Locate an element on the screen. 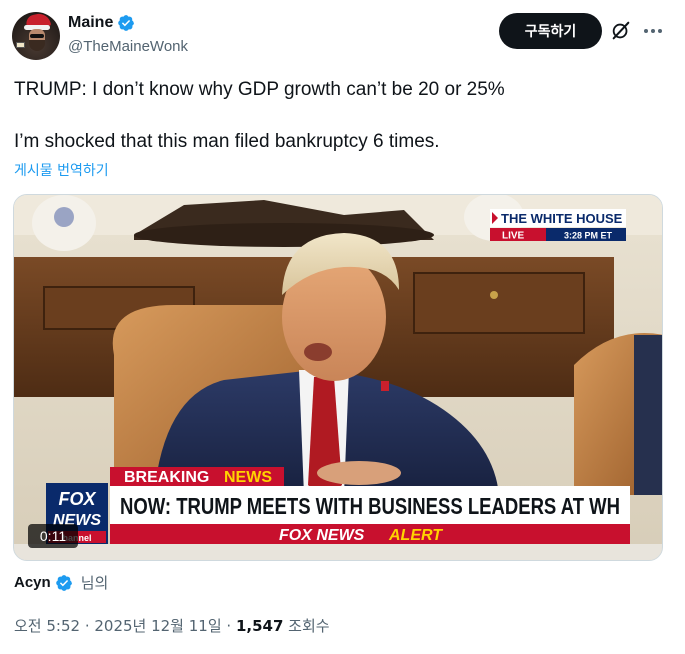 This screenshot has height=654, width=685. network-bug-label: THE WHITE HOUSE is located at coordinates (562, 218).